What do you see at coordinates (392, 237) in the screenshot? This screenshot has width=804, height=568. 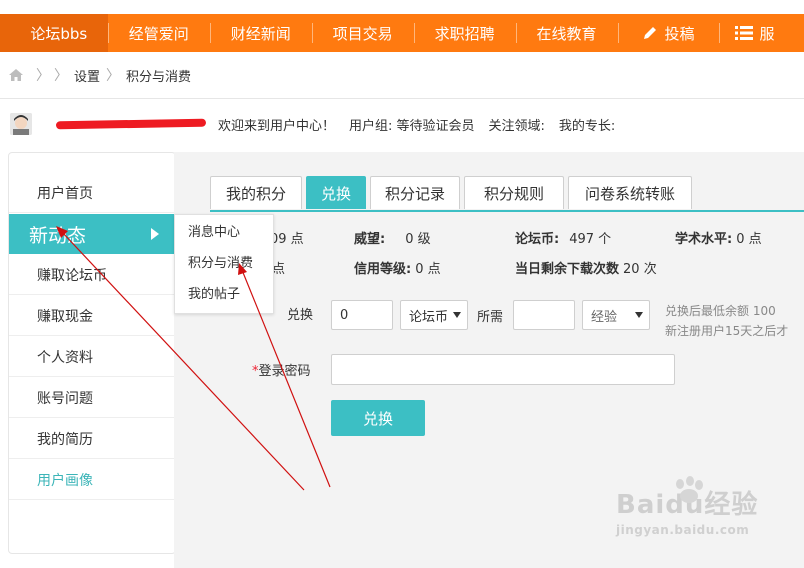 I see `stat-prestige: 威望: 0 级` at bounding box center [392, 237].